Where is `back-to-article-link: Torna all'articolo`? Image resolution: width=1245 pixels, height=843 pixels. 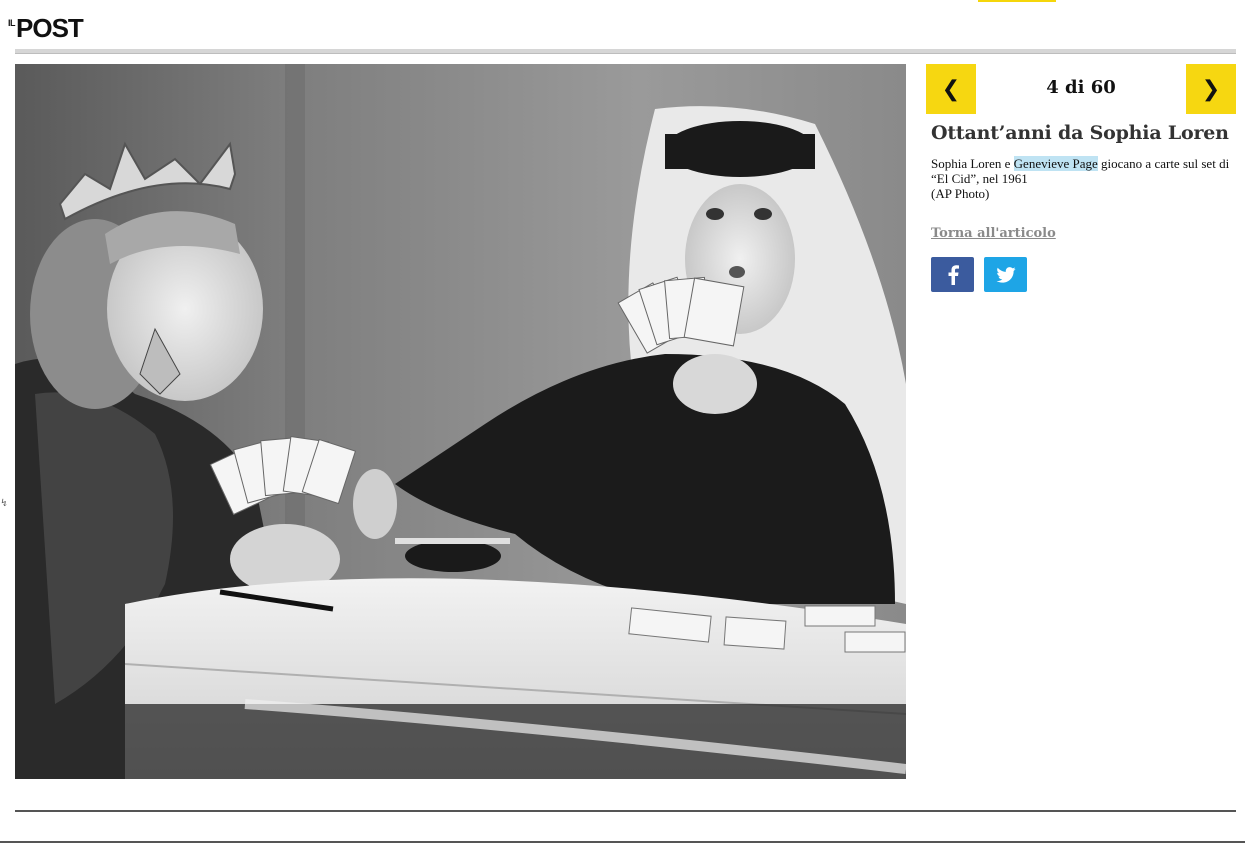 back-to-article-link: Torna all'articolo is located at coordinates (993, 233).